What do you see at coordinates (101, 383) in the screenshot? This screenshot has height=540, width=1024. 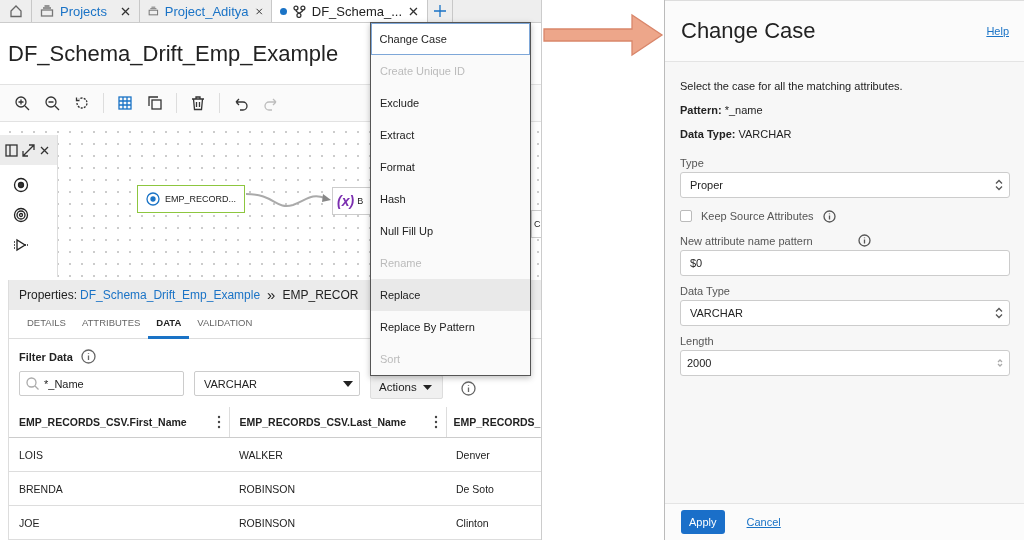 I see `search-field: *_Name` at bounding box center [101, 383].